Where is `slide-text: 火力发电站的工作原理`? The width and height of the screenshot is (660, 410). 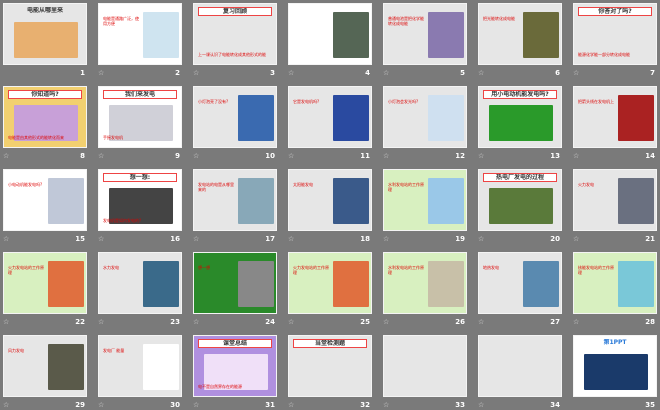 slide-text: 火力发电站的工作原理 is located at coordinates (311, 270).